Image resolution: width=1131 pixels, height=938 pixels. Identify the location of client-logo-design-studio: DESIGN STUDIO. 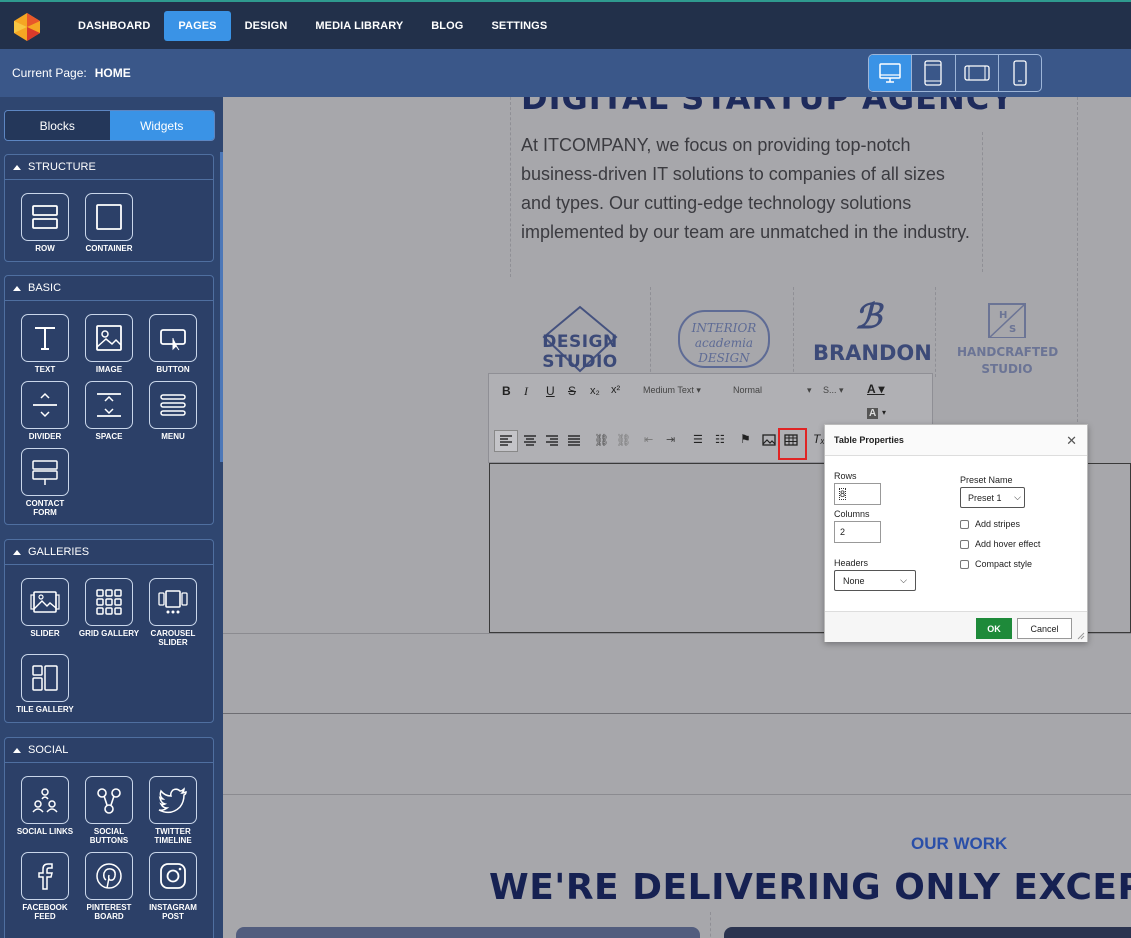
(580, 340).